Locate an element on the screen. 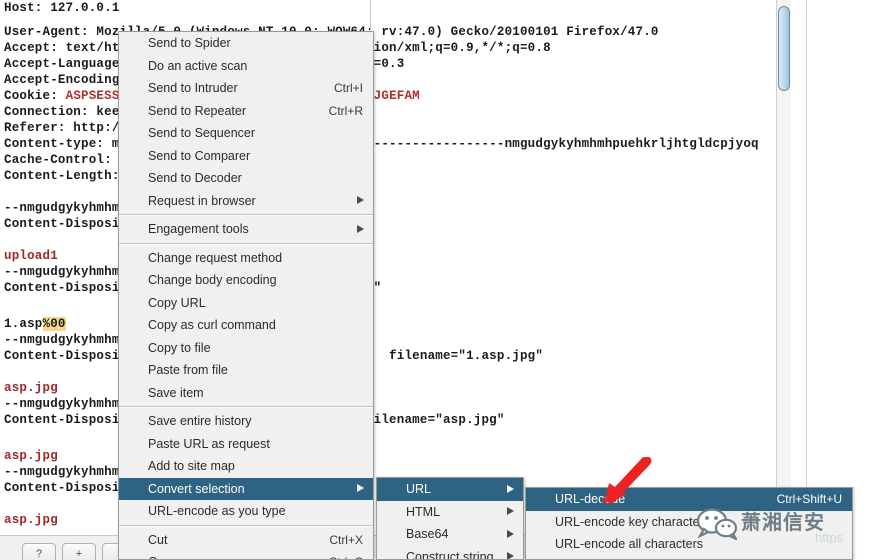 The height and width of the screenshot is (560, 869). menu-item-label: URL-encode as you type is located at coordinates (217, 511).